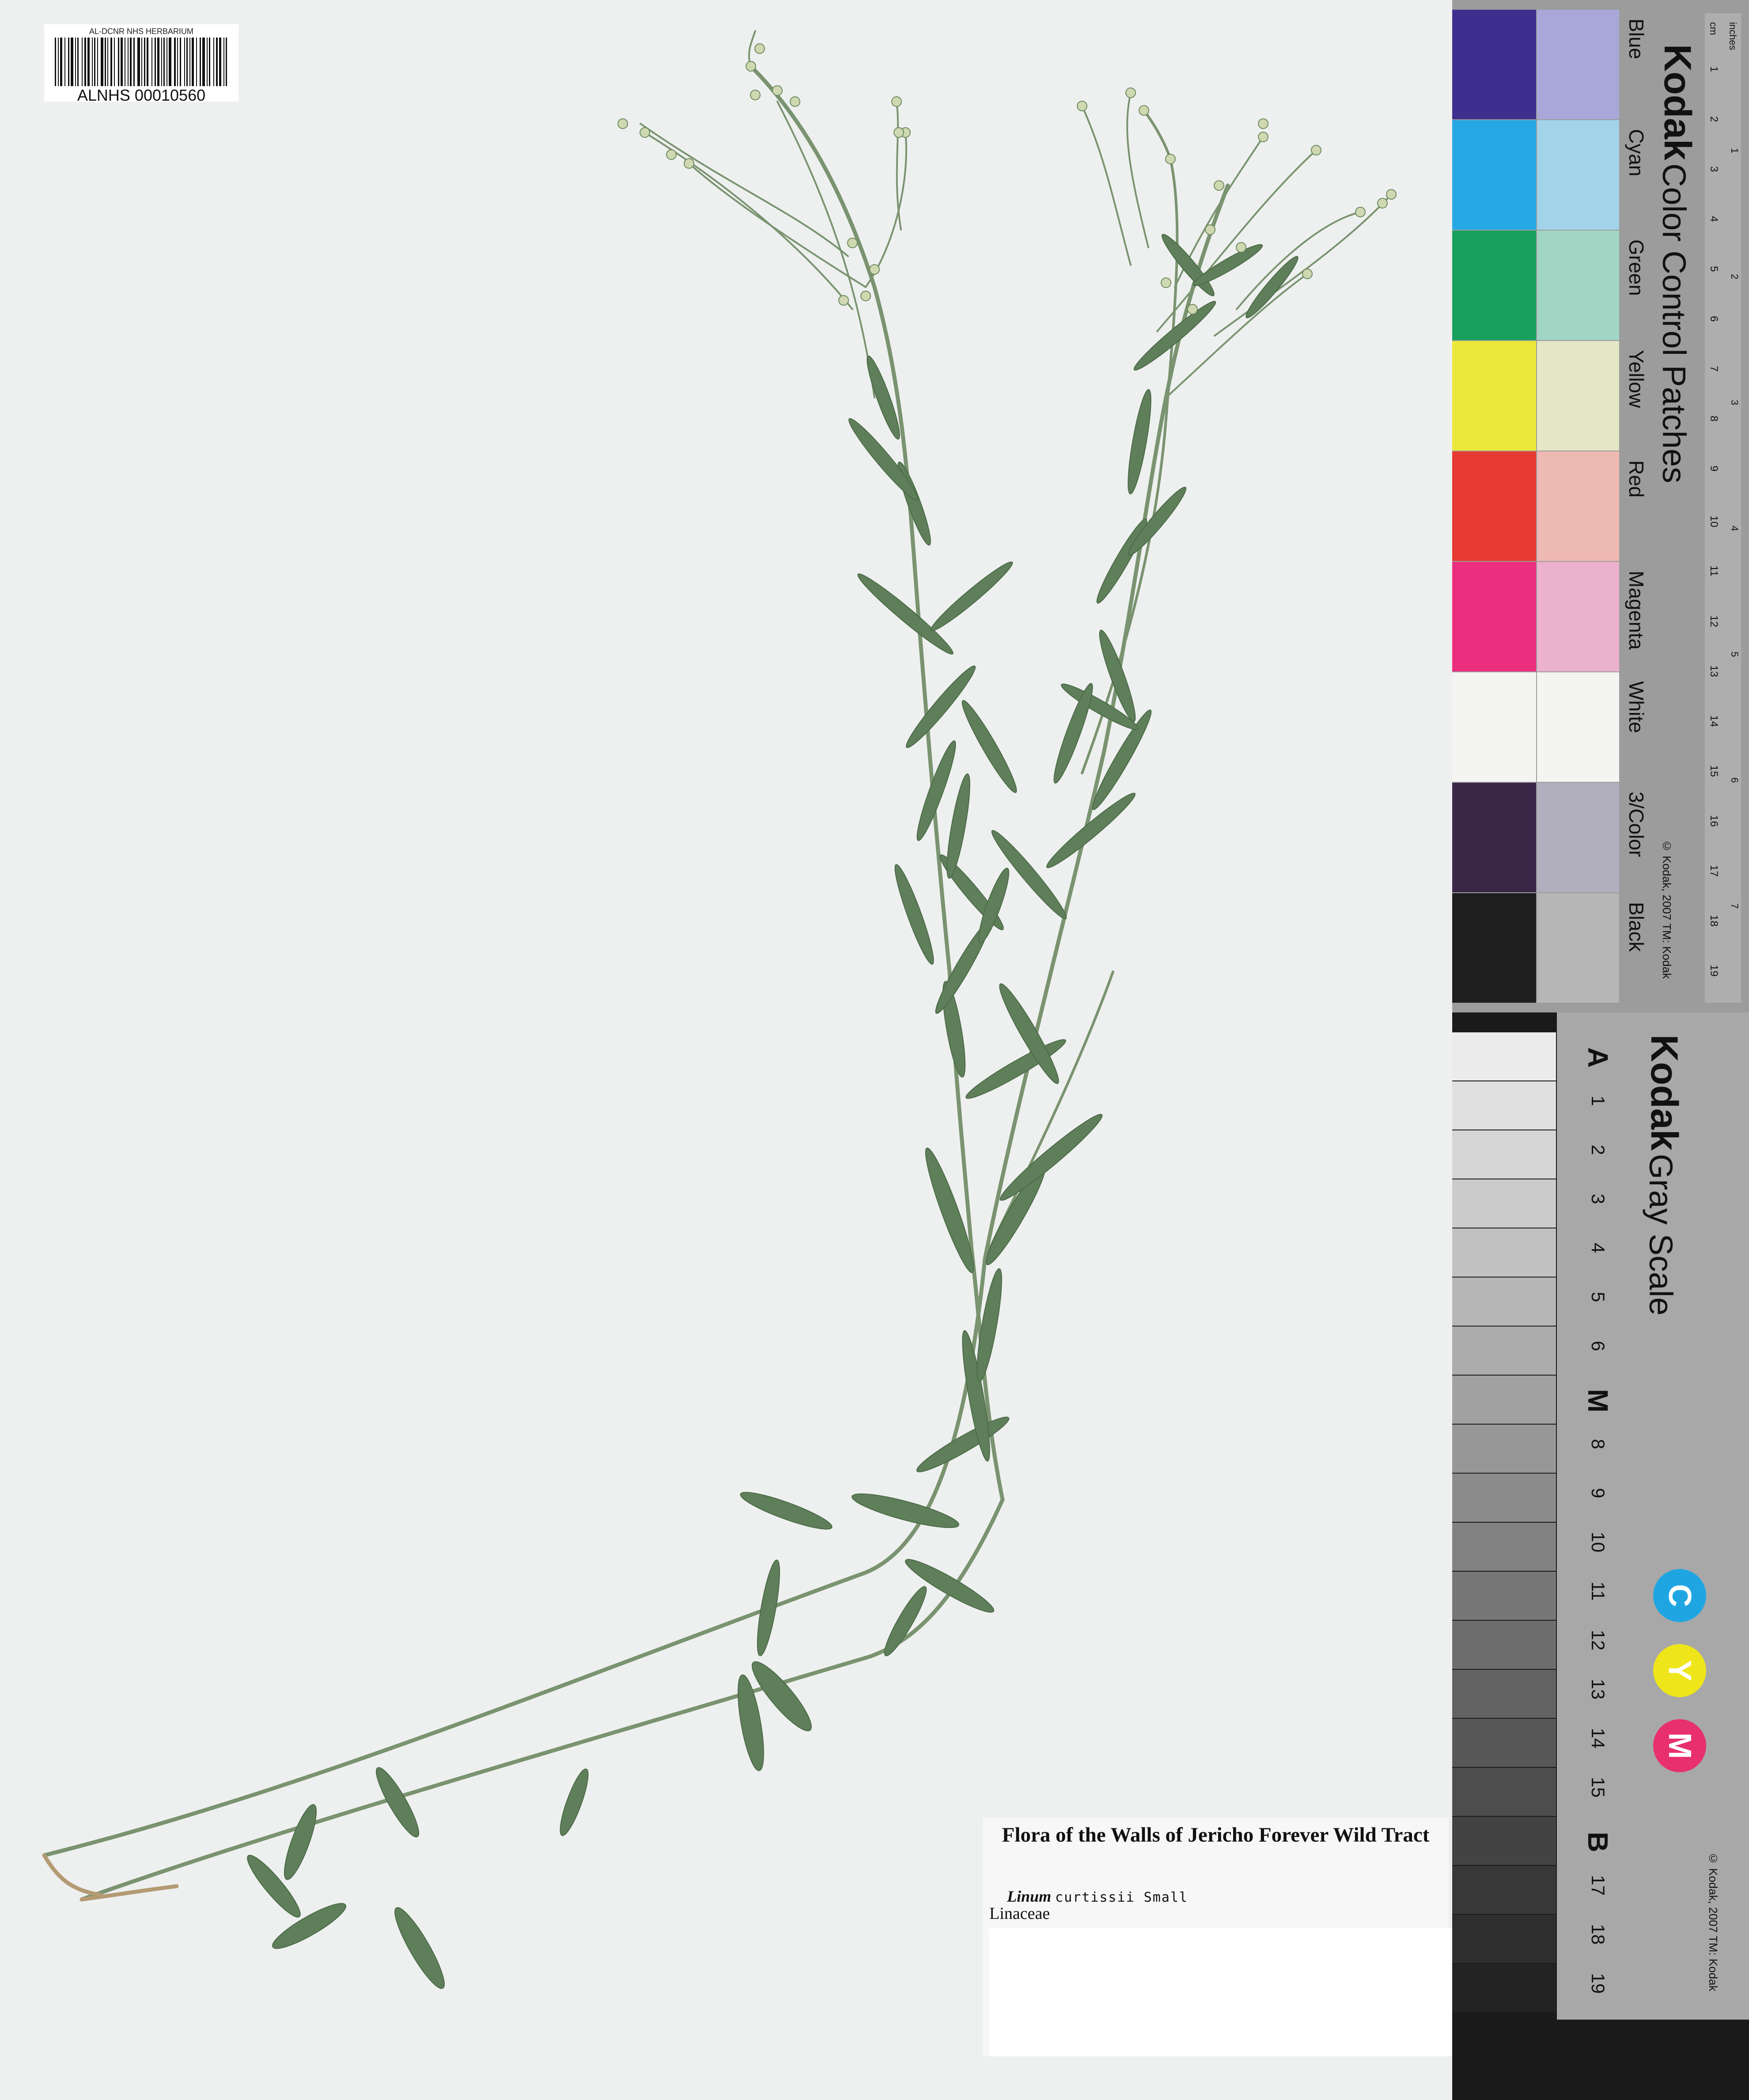 This screenshot has width=1749, height=2100. Describe the element at coordinates (1714, 319) in the screenshot. I see `ruler-cm-tick: 6` at that location.